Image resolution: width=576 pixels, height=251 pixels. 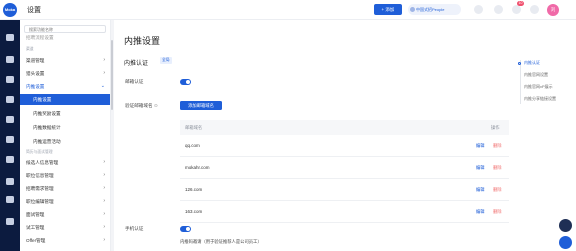 What do you see at coordinates (65, 113) in the screenshot?
I see `menu-sub-referral-reward: 内推奖励设置` at bounding box center [65, 113].